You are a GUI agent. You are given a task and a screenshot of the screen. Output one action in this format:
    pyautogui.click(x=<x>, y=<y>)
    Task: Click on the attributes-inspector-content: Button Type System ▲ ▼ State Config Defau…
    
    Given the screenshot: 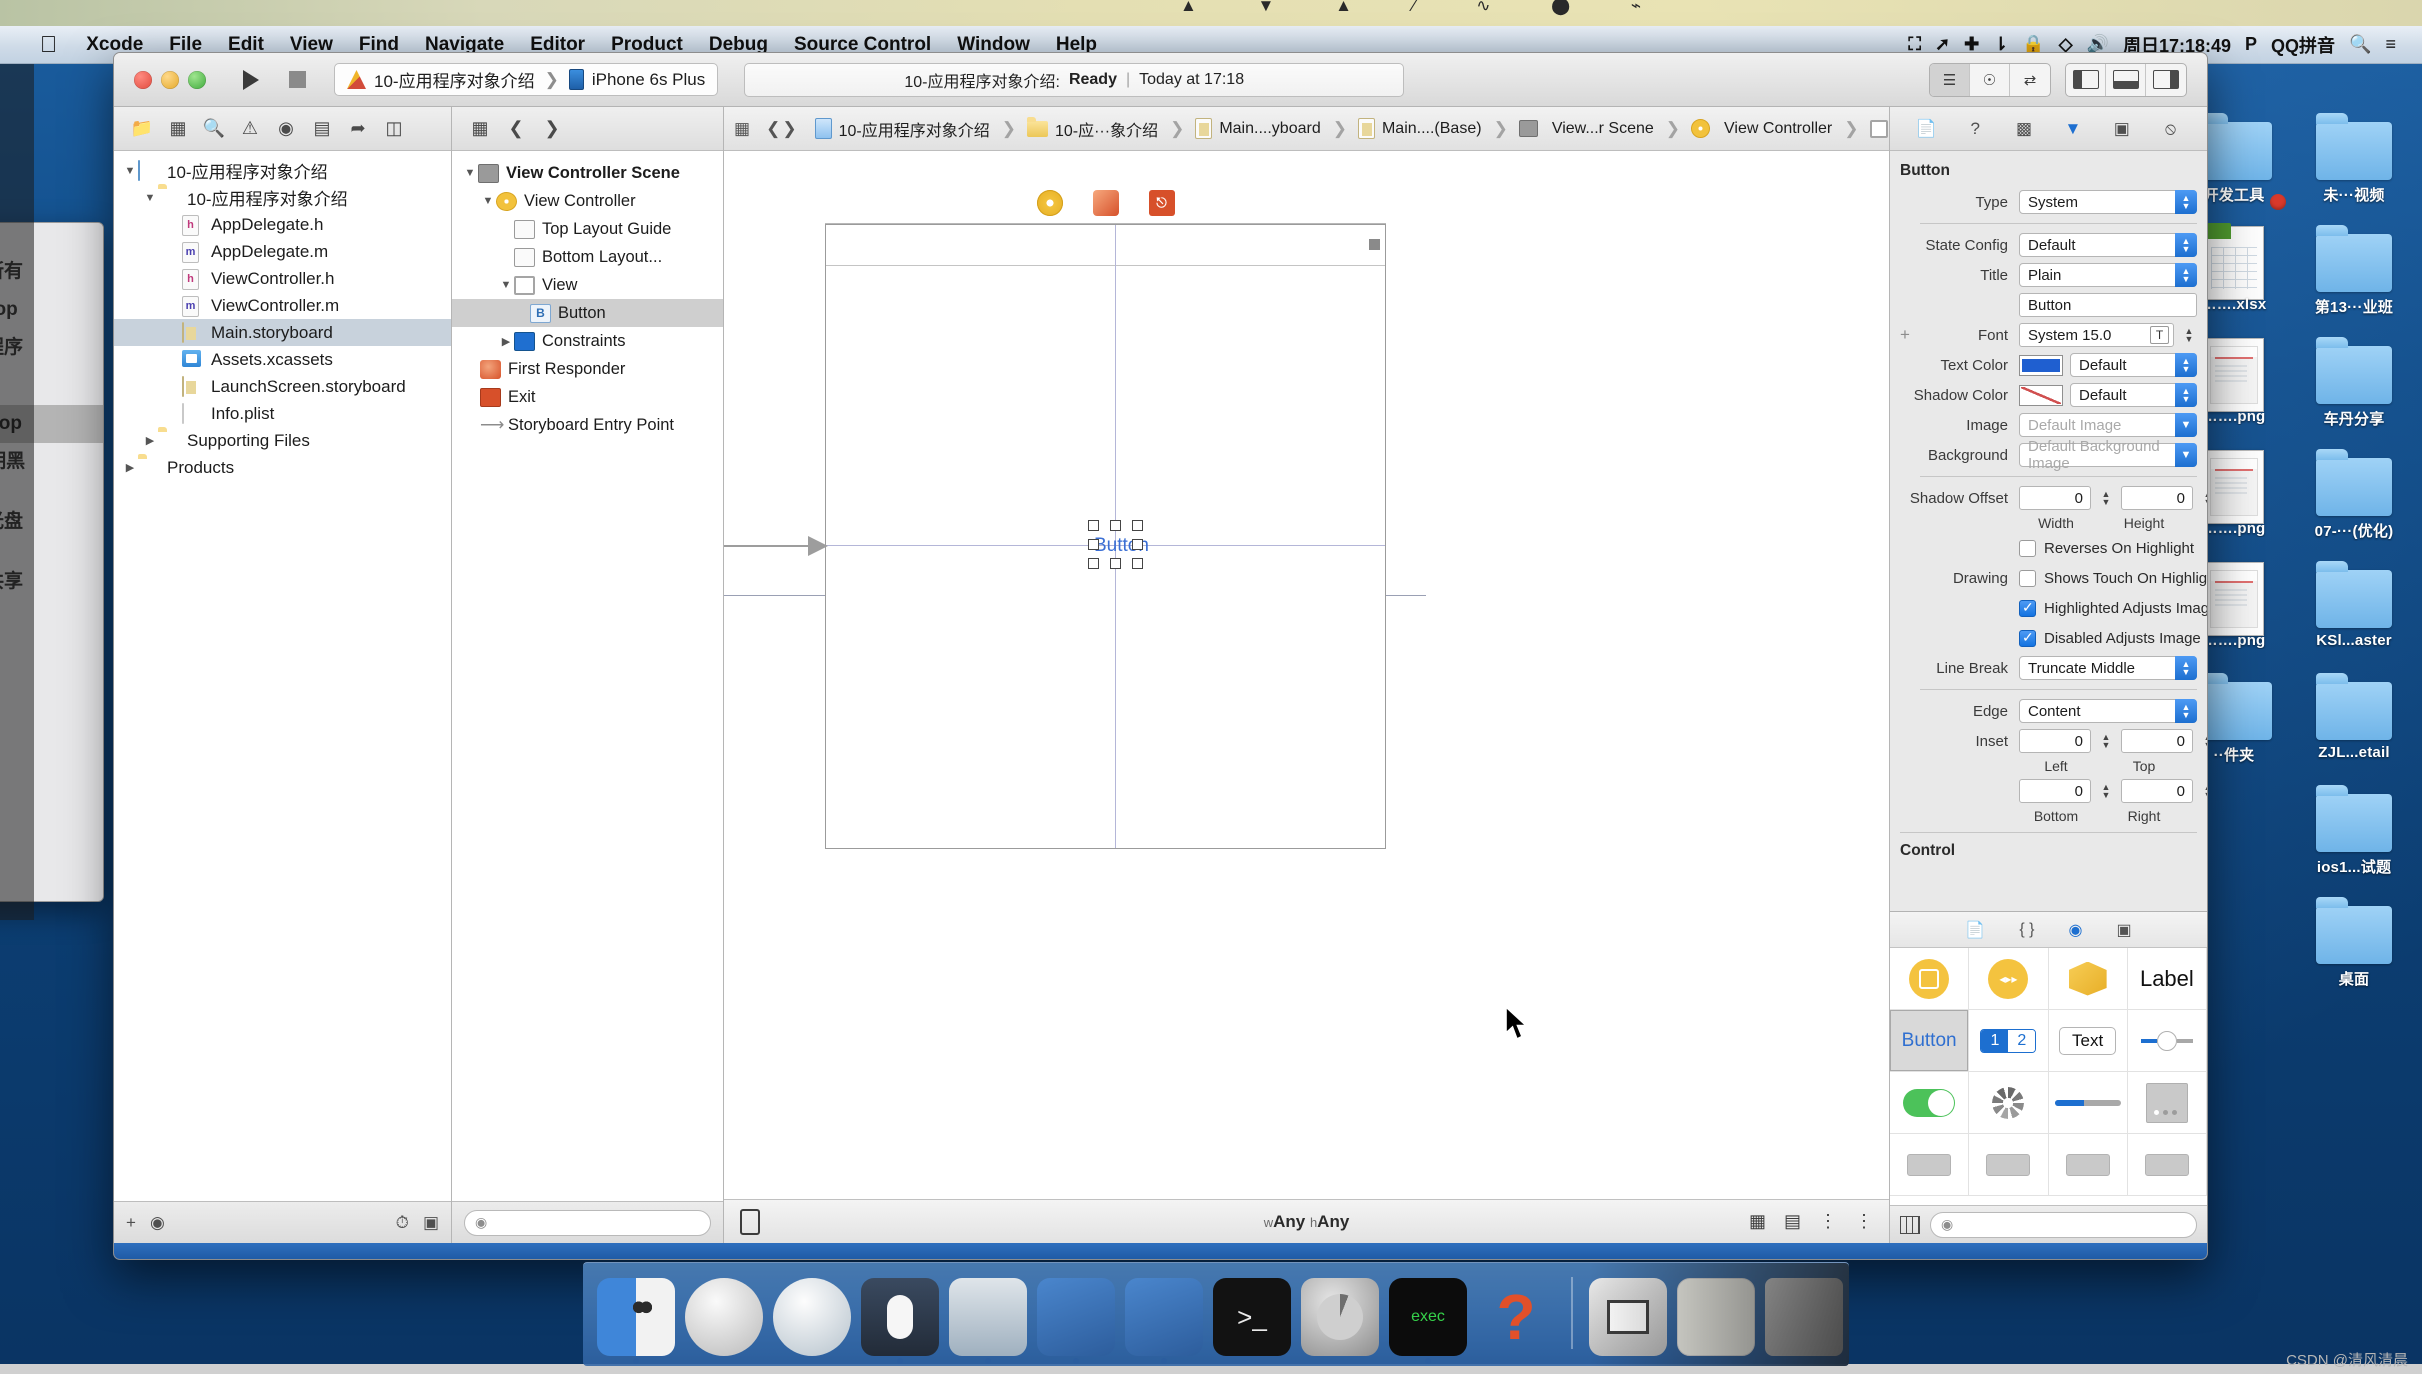 What is the action you would take?
    pyautogui.click(x=2048, y=531)
    